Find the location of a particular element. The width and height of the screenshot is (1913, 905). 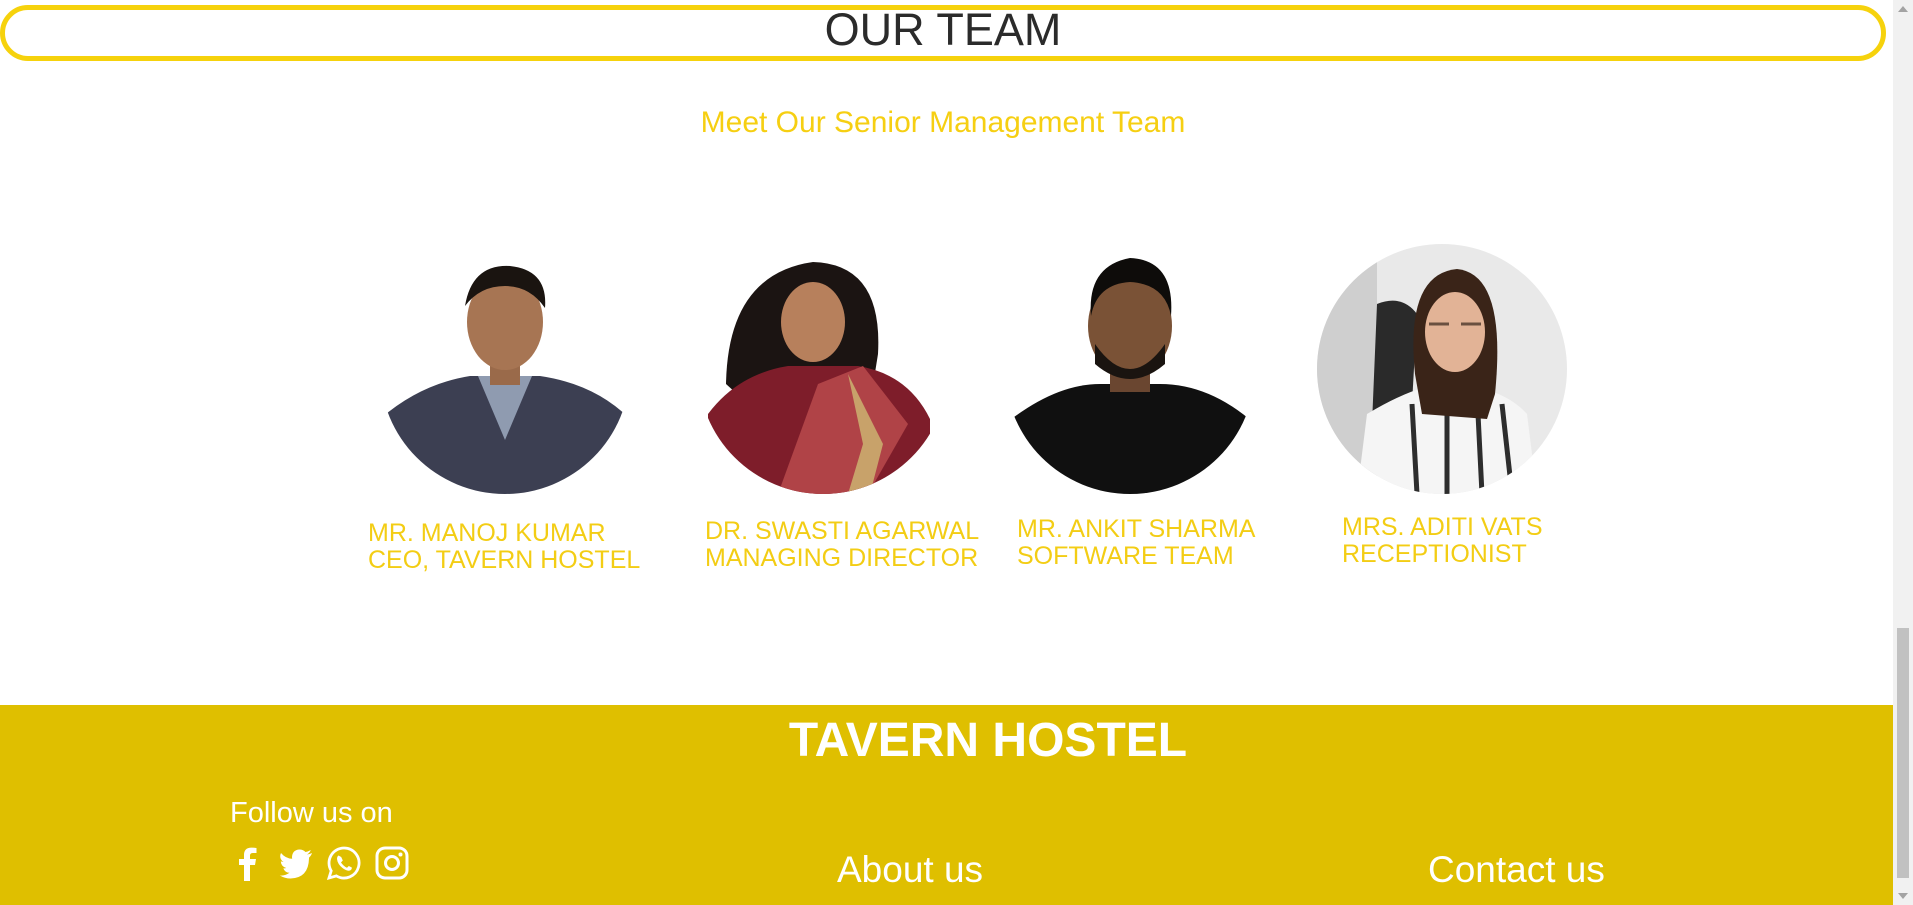

vertical-scrollbar is located at coordinates (1903, 452).